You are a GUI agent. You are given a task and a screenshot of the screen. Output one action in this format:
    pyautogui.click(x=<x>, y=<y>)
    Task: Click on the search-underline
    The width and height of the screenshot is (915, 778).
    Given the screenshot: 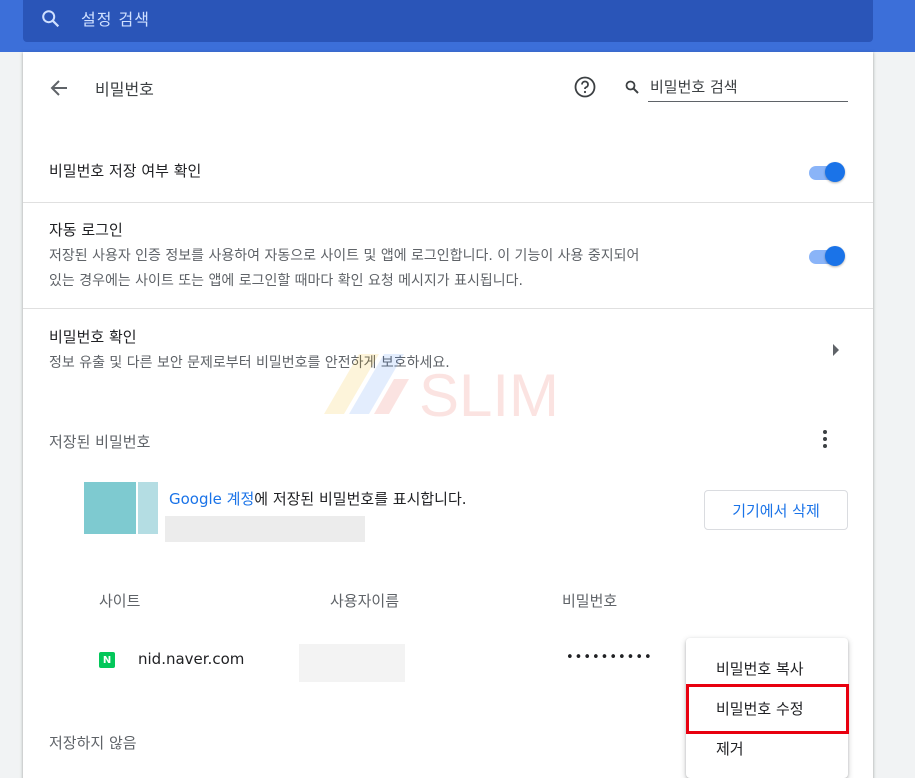 What is the action you would take?
    pyautogui.click(x=748, y=101)
    